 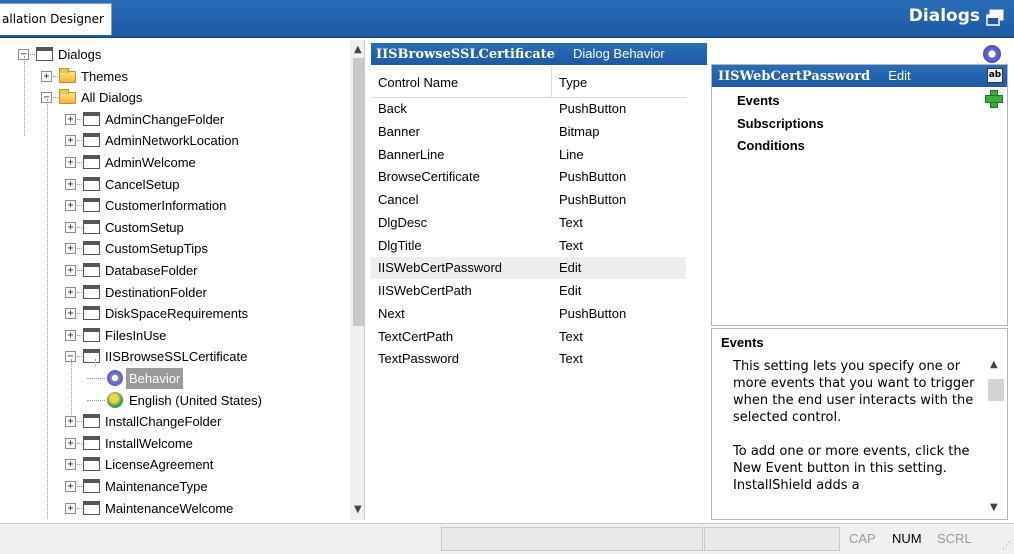 What do you see at coordinates (177, 378) in the screenshot?
I see `tree-child-behavior: Behavior` at bounding box center [177, 378].